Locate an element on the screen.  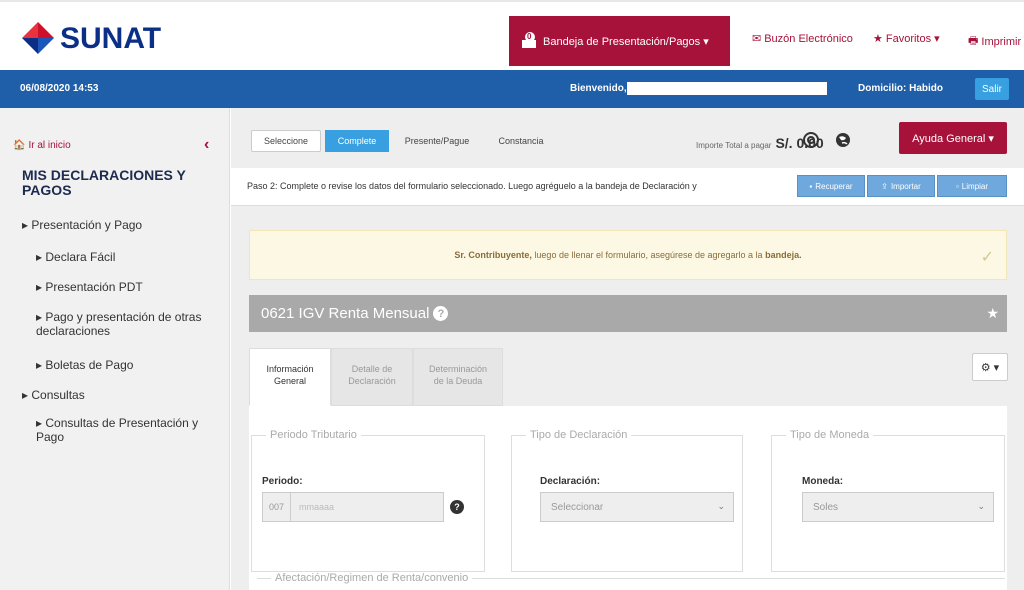
globe-icon is located at coordinates (843, 140).